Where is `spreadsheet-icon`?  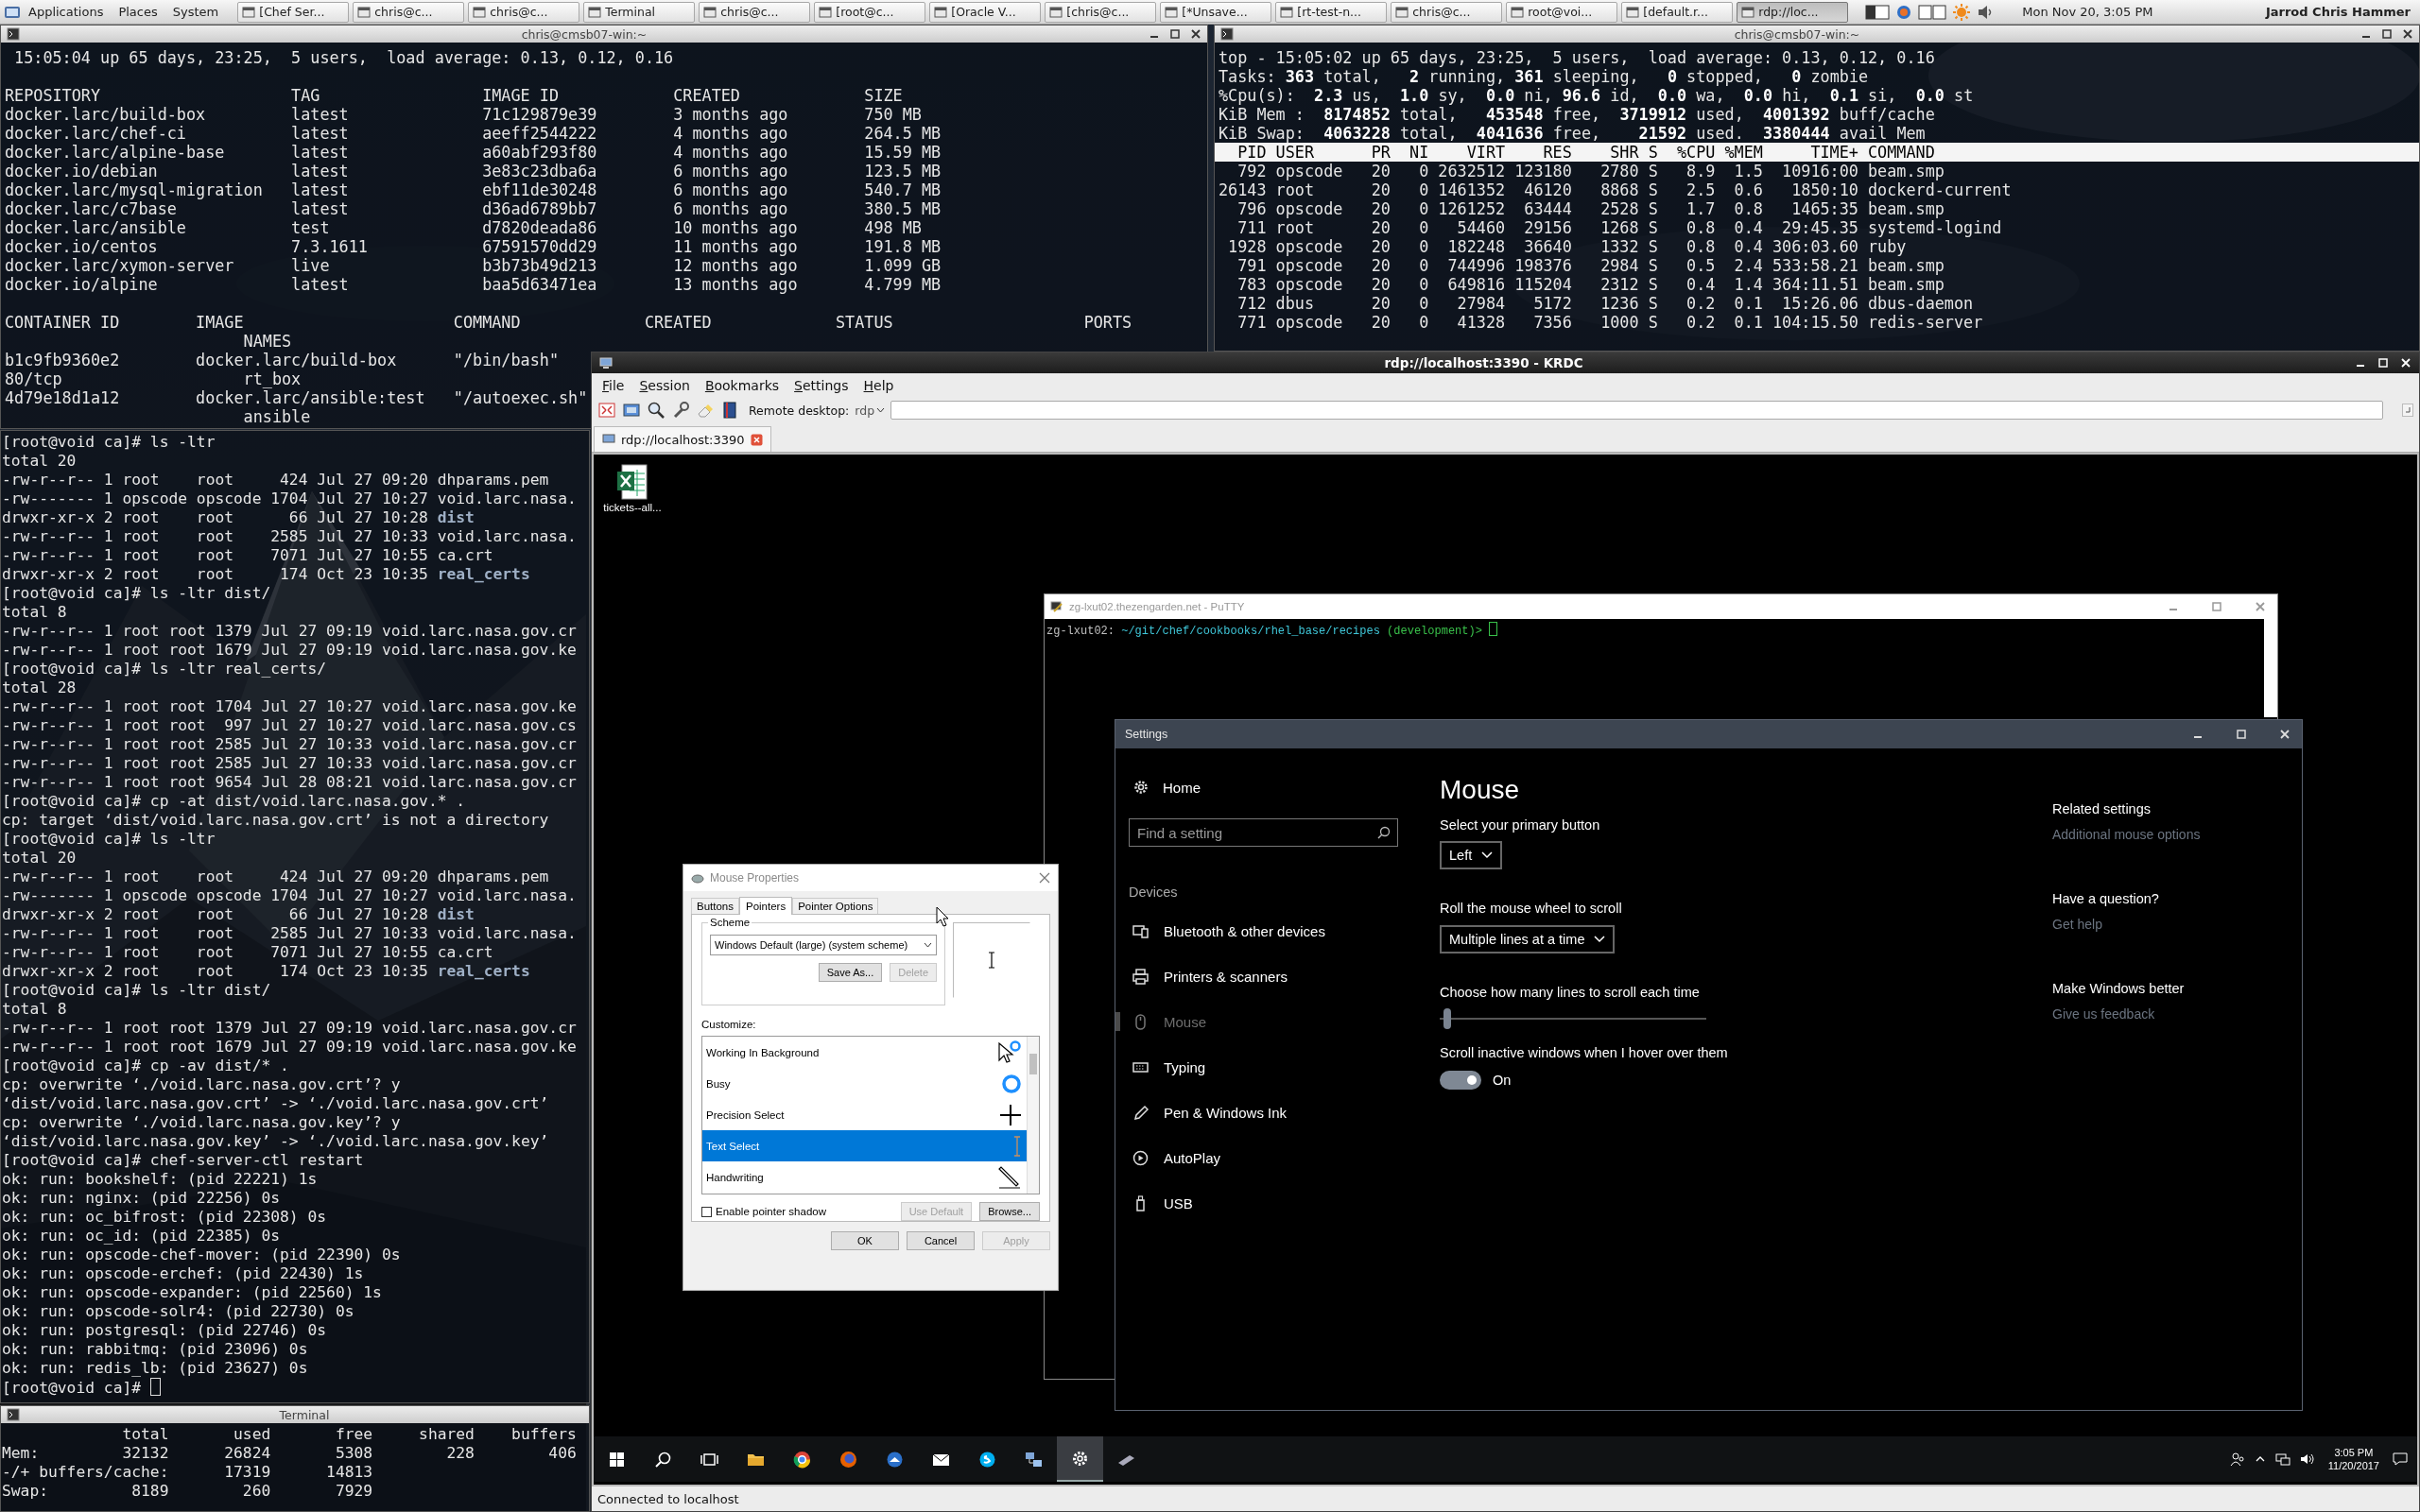
spreadsheet-icon is located at coordinates (632, 482).